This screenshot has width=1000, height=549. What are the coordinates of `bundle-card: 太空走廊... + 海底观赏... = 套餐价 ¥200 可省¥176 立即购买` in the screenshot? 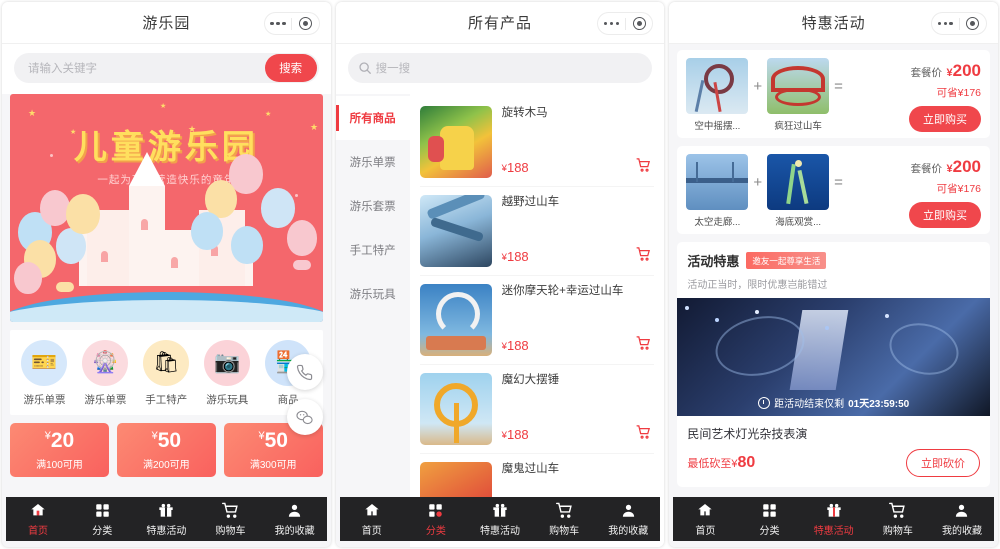 It's located at (834, 190).